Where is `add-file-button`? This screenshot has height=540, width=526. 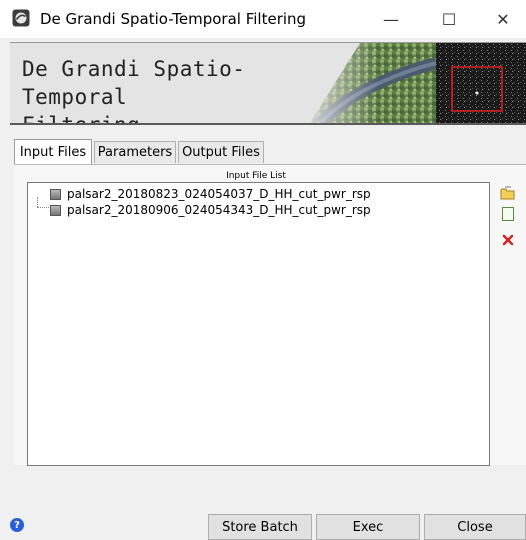 add-file-button is located at coordinates (508, 214).